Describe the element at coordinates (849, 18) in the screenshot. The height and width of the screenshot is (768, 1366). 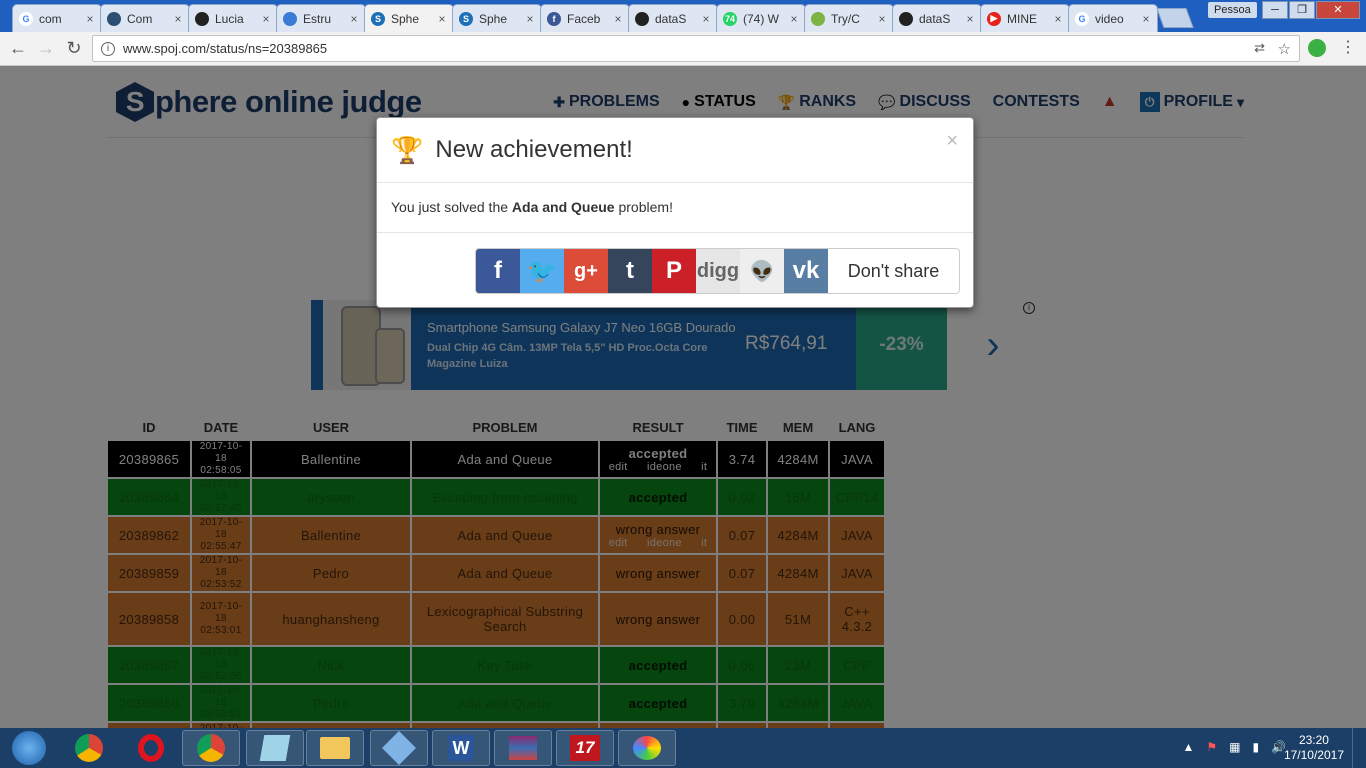
I see `browser-tab: Try/C ×` at that location.